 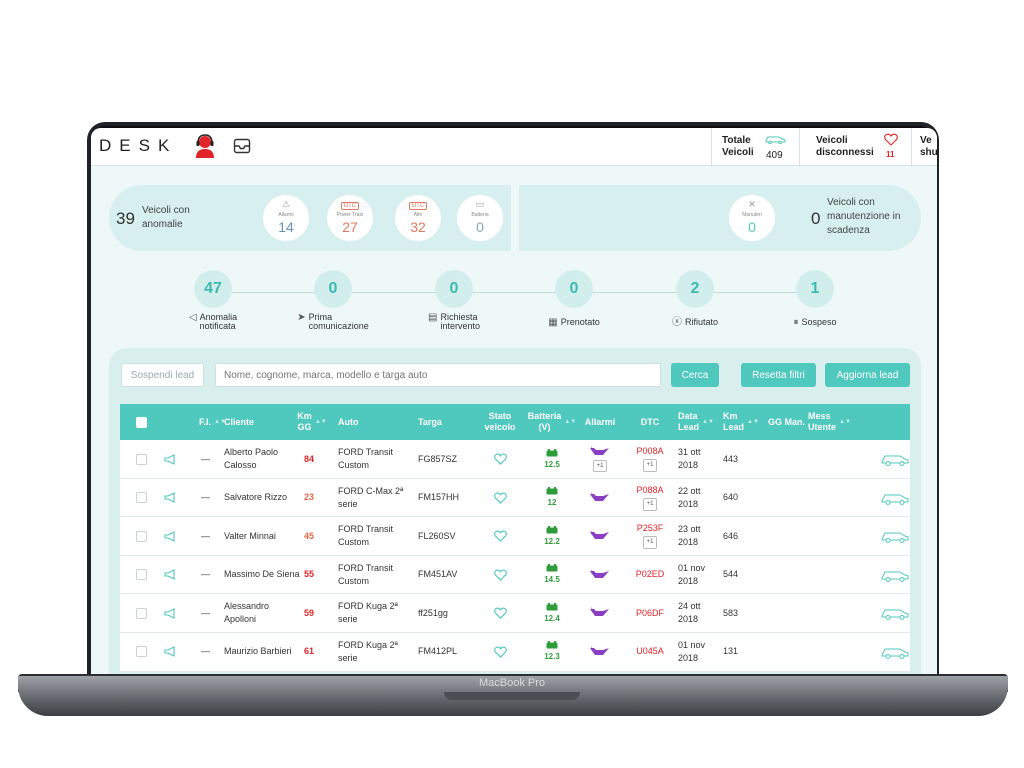 What do you see at coordinates (731, 574) in the screenshot?
I see `cell-km-lead: 544` at bounding box center [731, 574].